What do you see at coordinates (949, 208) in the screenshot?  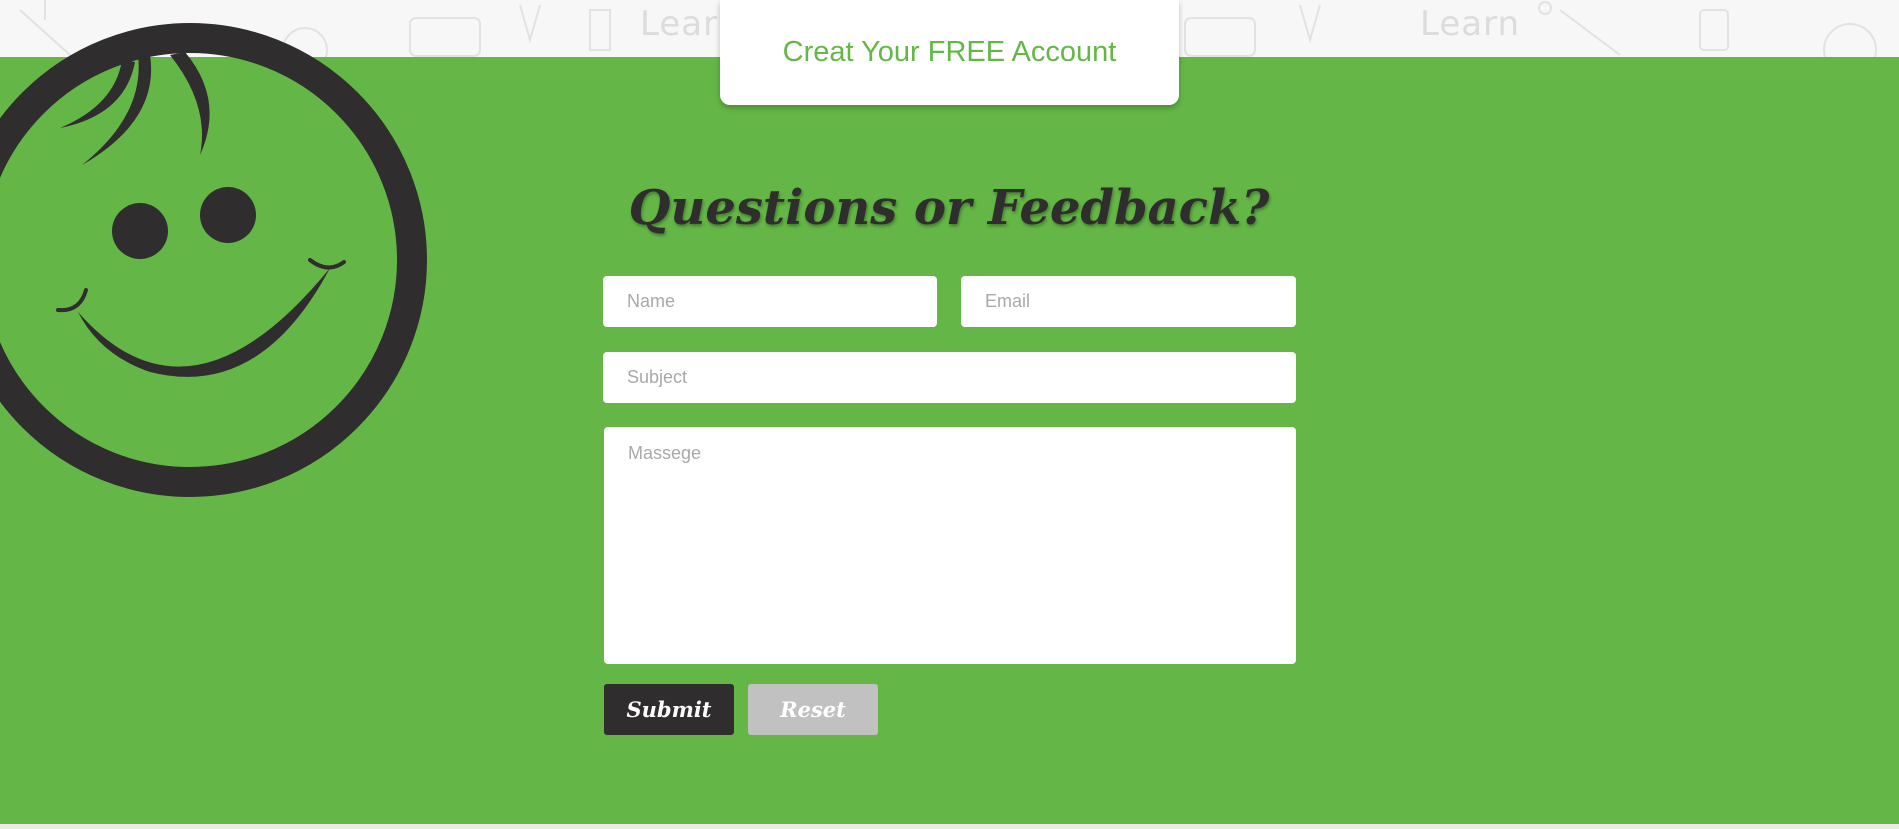 I see `page-title: Questions or Feedback?` at bounding box center [949, 208].